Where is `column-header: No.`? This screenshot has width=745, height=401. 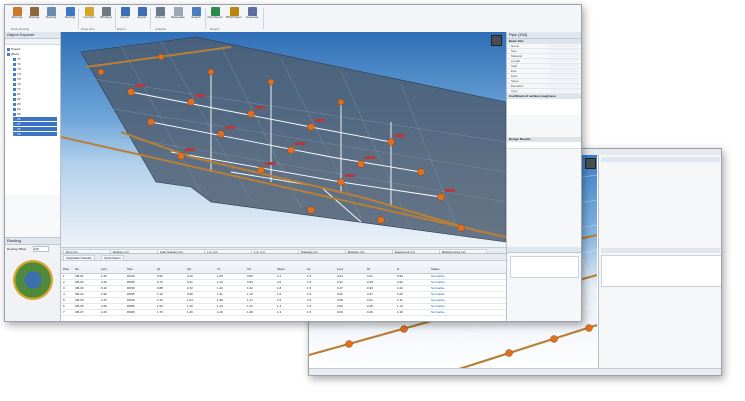
column-header: No. is located at coordinates (77, 269).